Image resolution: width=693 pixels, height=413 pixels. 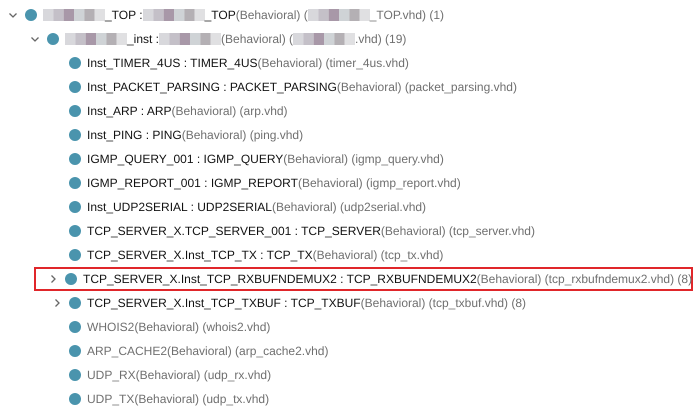 What do you see at coordinates (280, 279) in the screenshot?
I see `module-name: TCP_SERVER_X.Inst_TCP_RXBUFNDEMUX2 : TCP_RXBUFNDEMUX2` at bounding box center [280, 279].